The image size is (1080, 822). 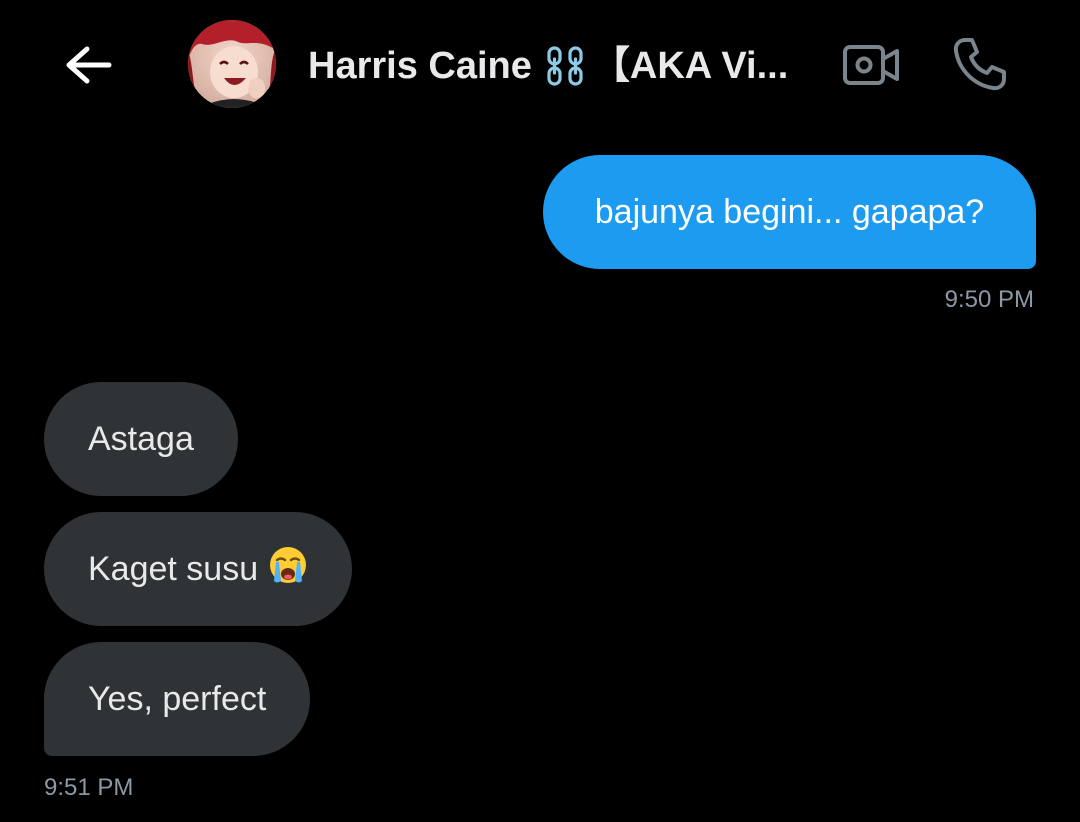 I want to click on message-text: Astaga, so click(x=141, y=439).